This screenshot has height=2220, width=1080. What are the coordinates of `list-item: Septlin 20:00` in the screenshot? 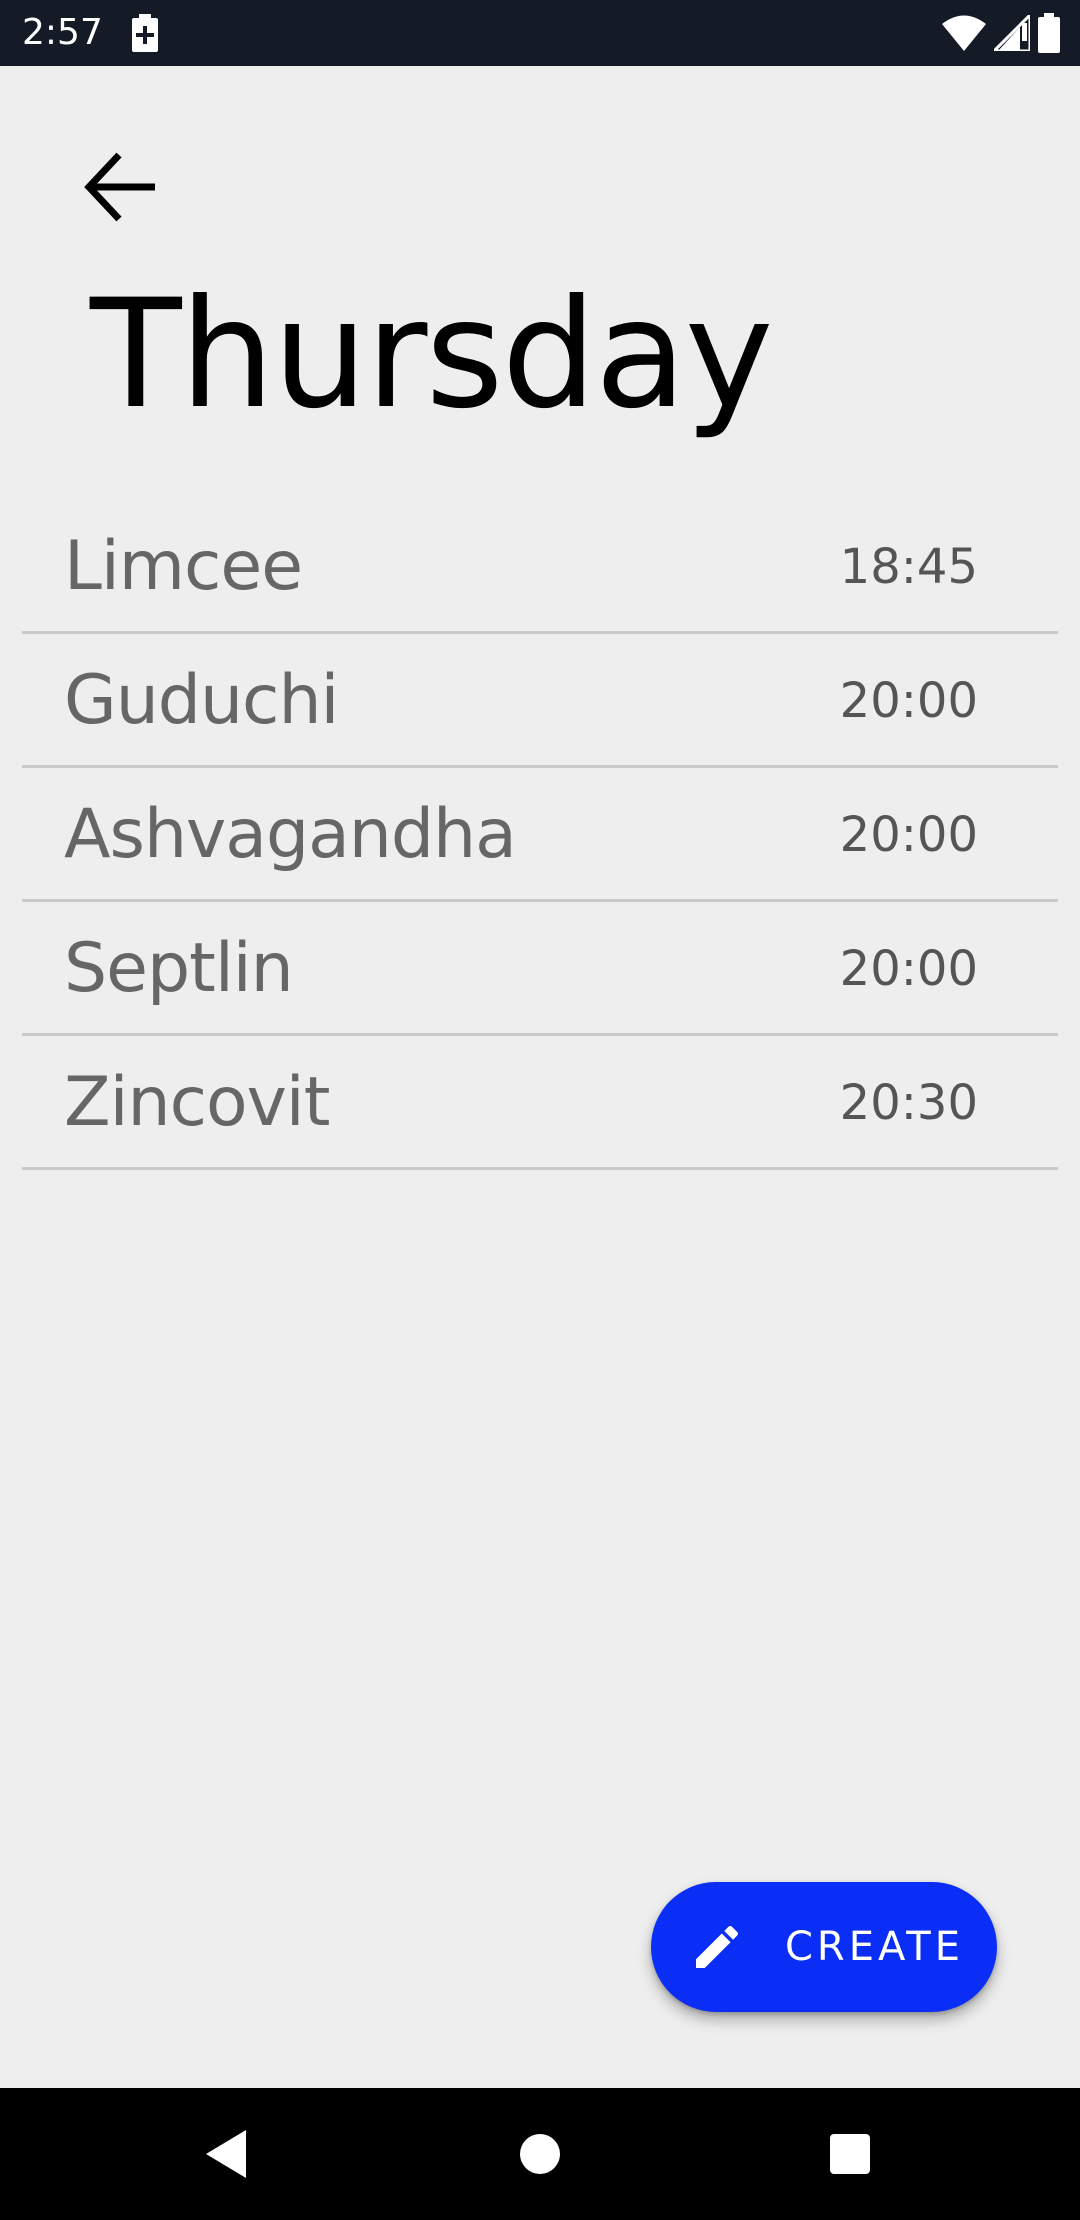 It's located at (540, 969).